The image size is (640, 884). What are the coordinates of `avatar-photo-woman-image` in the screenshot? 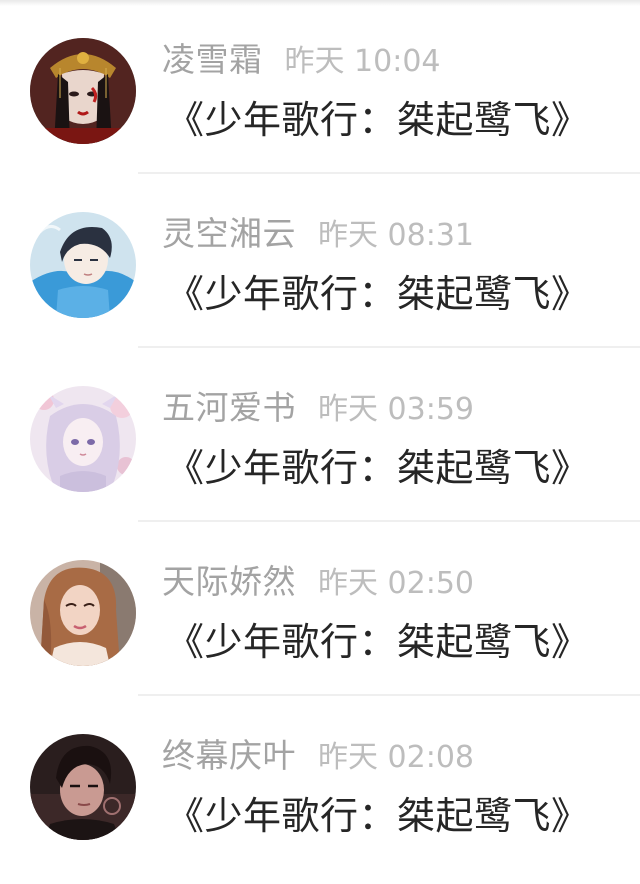 It's located at (83, 613).